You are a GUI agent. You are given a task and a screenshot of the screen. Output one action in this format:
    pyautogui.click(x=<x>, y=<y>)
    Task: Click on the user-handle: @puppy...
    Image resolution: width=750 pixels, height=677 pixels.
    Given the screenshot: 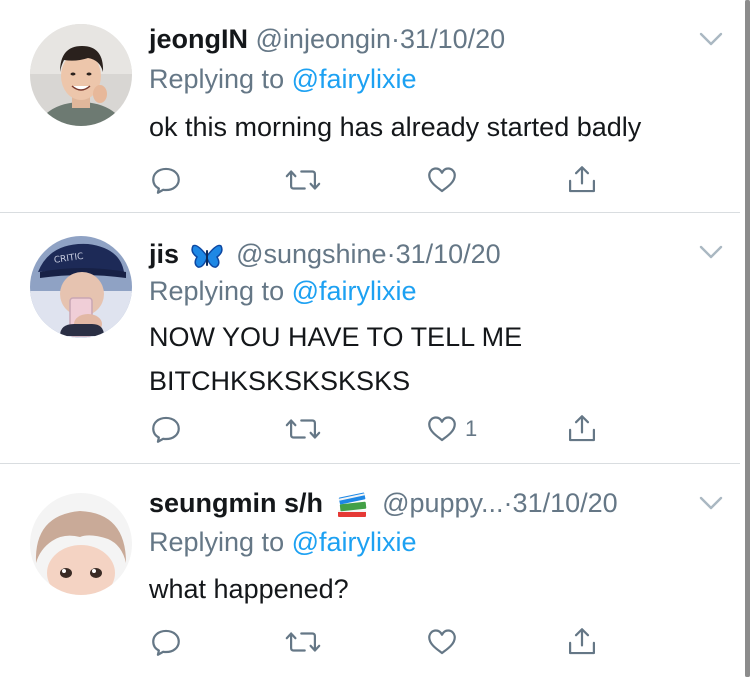 What is the action you would take?
    pyautogui.click(x=442, y=503)
    